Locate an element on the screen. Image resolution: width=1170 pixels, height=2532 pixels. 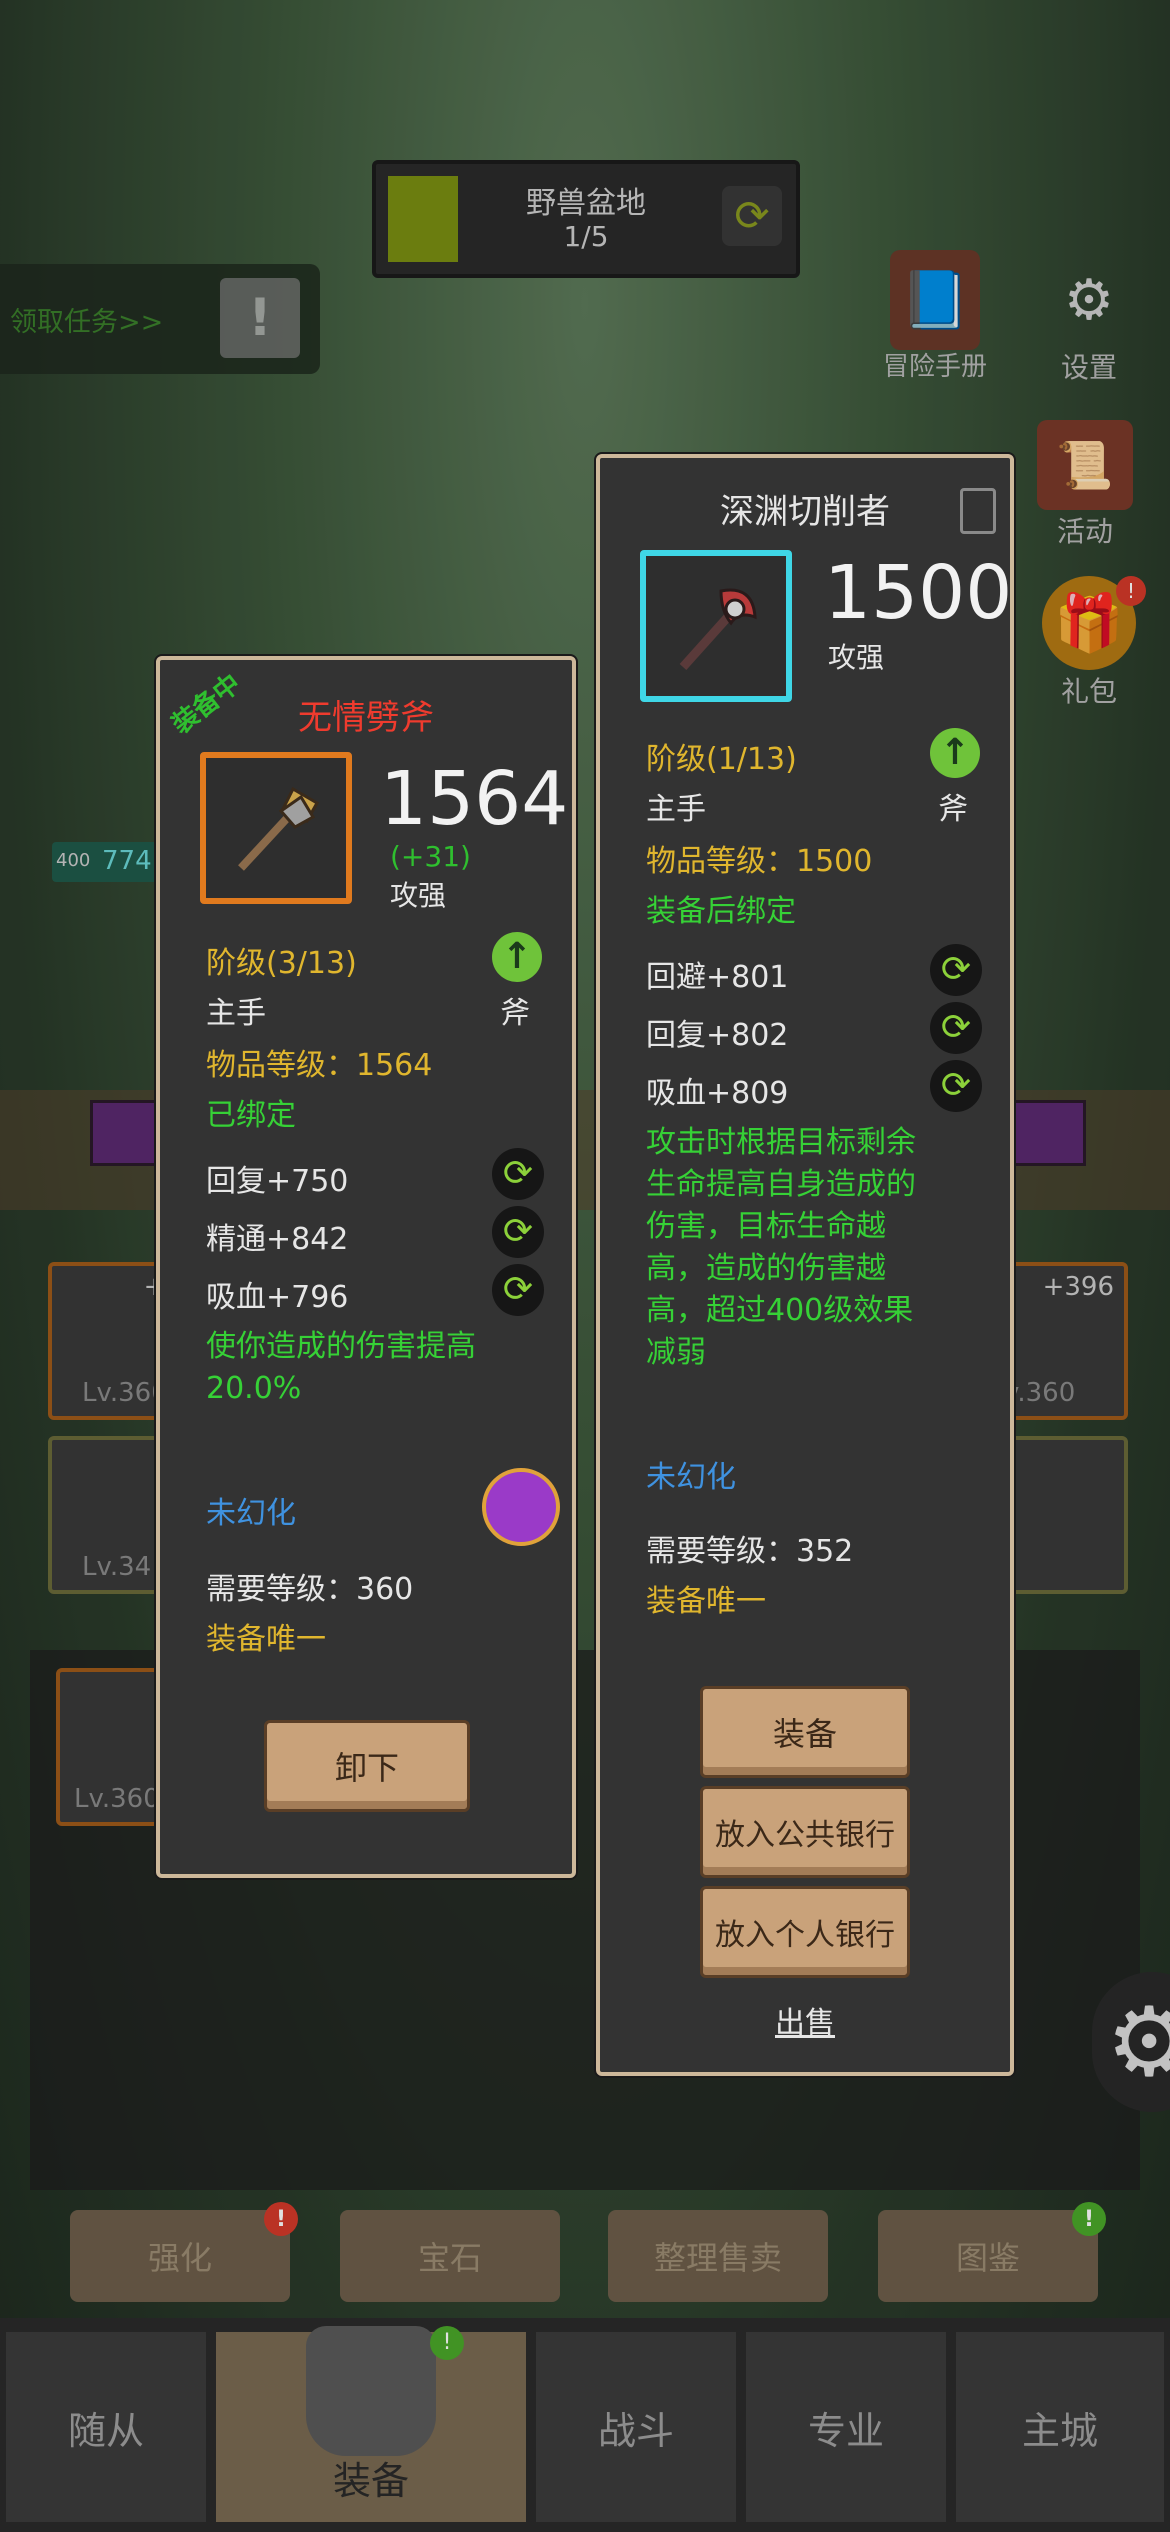
lock-icon is located at coordinates (978, 511).